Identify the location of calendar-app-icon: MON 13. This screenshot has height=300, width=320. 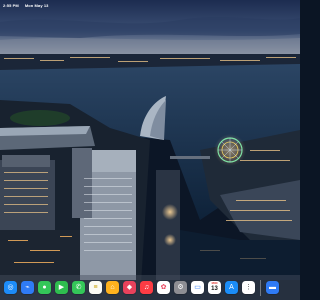
(214, 287).